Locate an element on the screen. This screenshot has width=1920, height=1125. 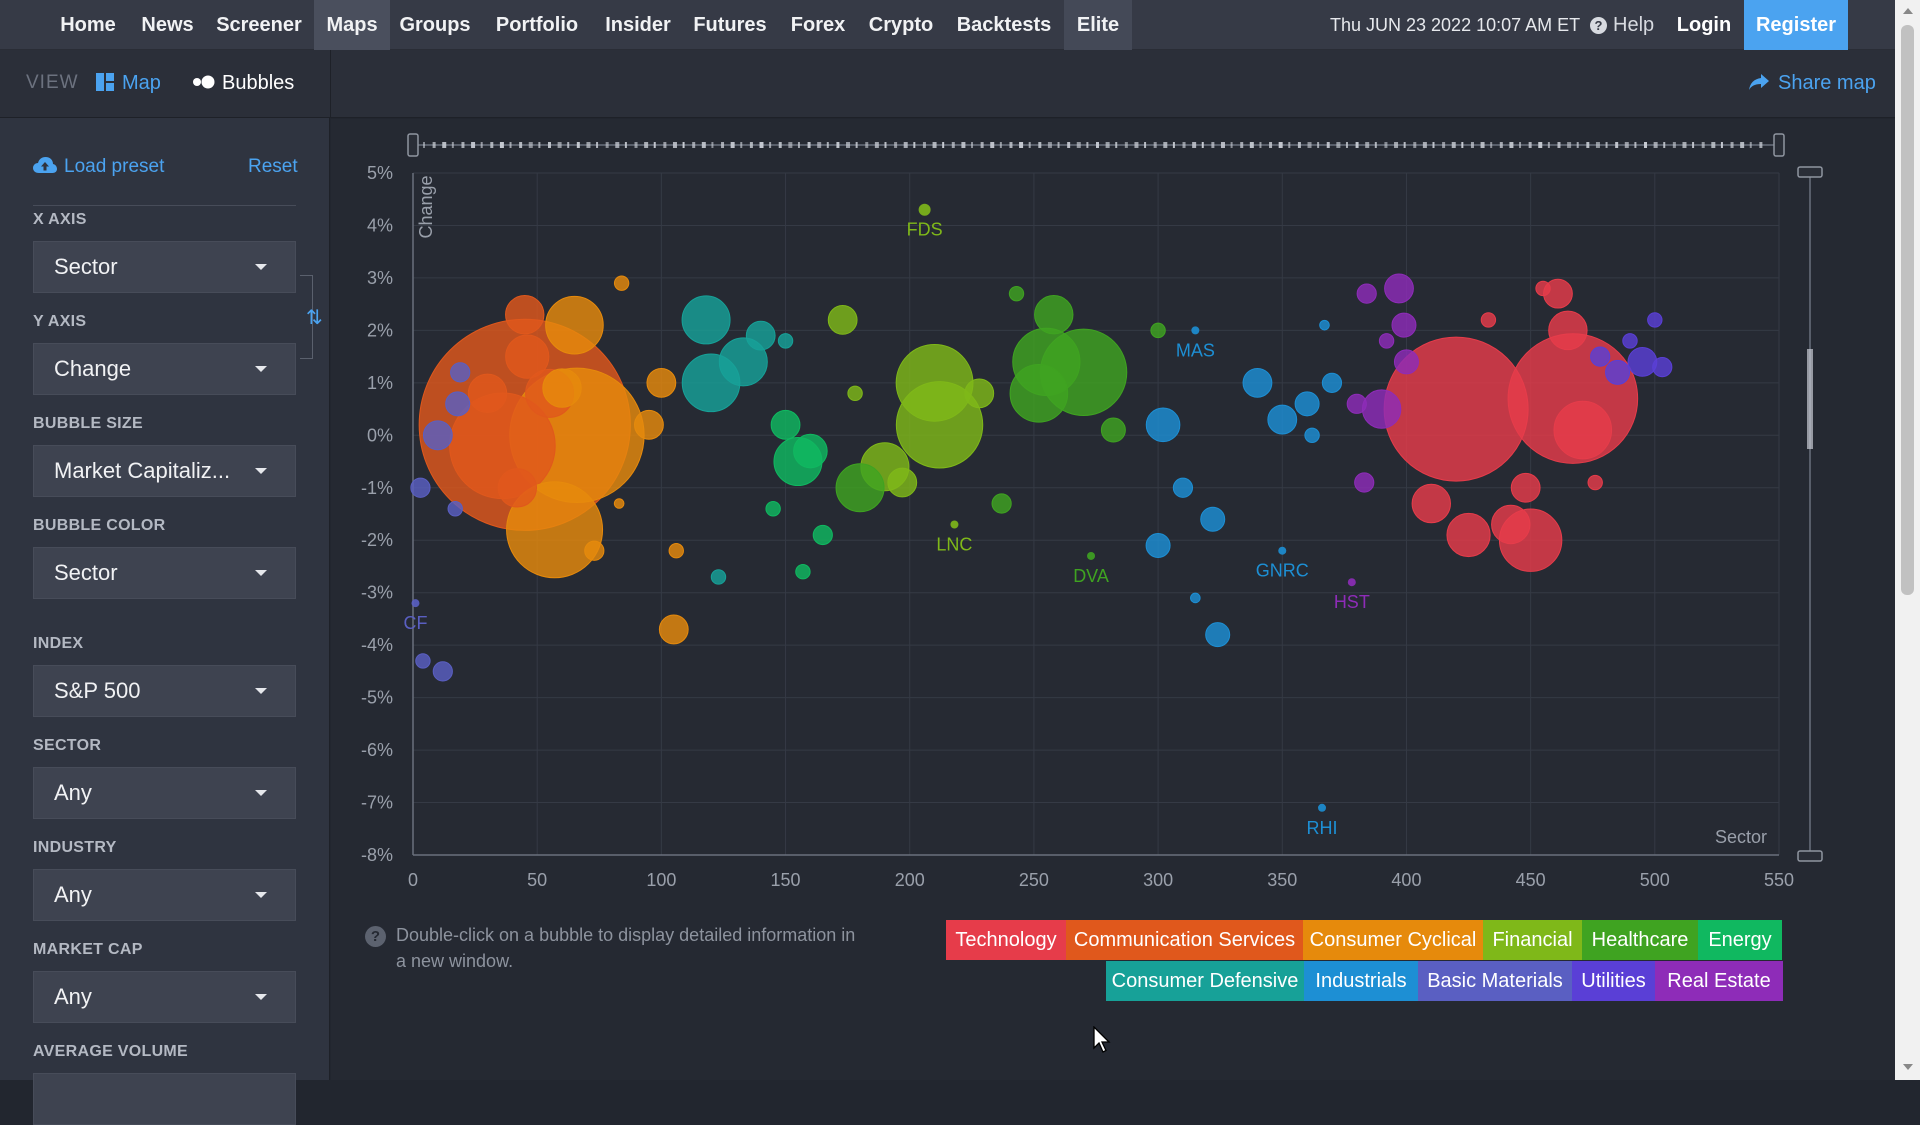
legend-utilities: Utilities is located at coordinates (1613, 981).